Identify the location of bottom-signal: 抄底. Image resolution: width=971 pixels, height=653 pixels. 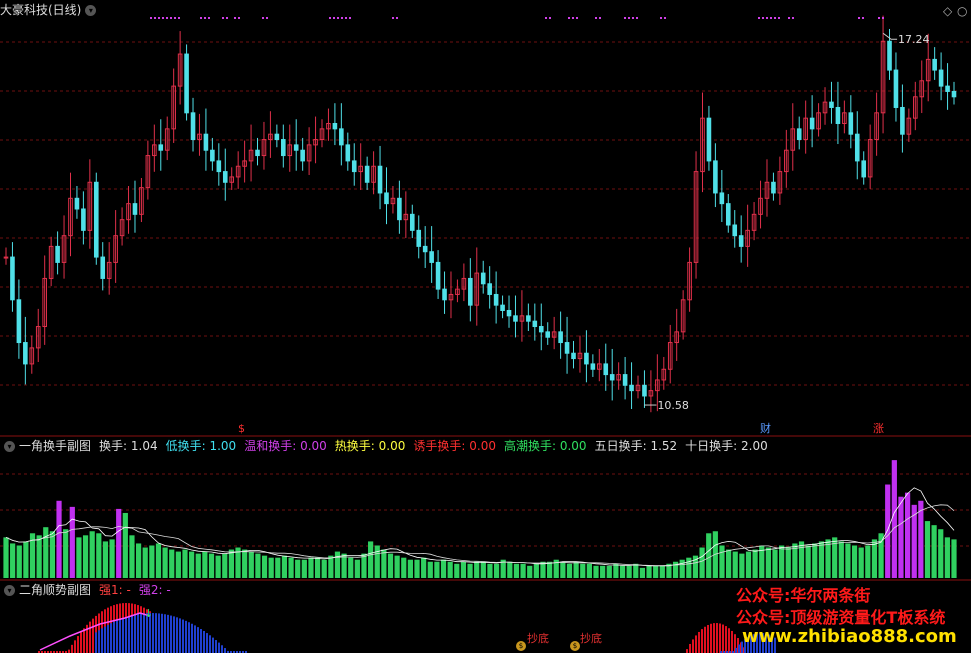
(538, 638).